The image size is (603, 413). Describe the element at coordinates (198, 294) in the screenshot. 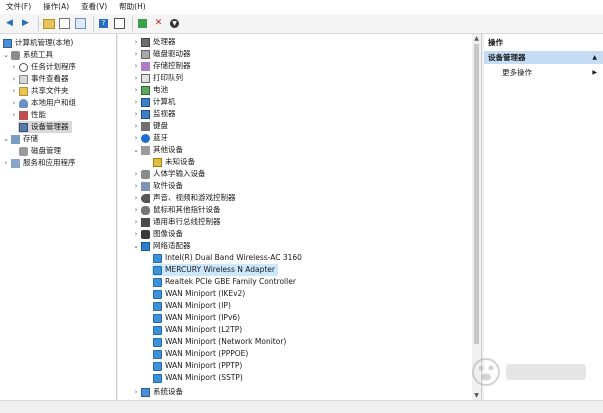

I see `adapter-item: WAN Miniport (IKEv2)` at that location.